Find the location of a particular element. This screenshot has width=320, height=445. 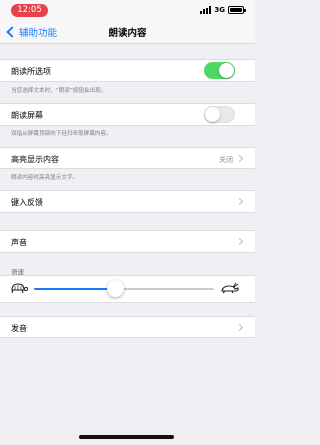

speak-selection-row: 朗读所选项 is located at coordinates (127, 70).